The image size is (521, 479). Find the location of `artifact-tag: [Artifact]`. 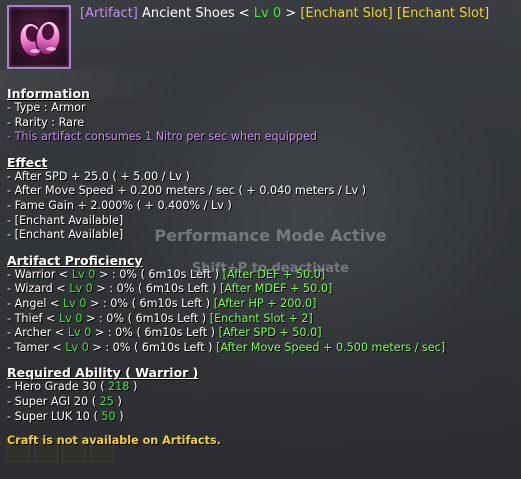

artifact-tag: [Artifact] is located at coordinates (109, 13).